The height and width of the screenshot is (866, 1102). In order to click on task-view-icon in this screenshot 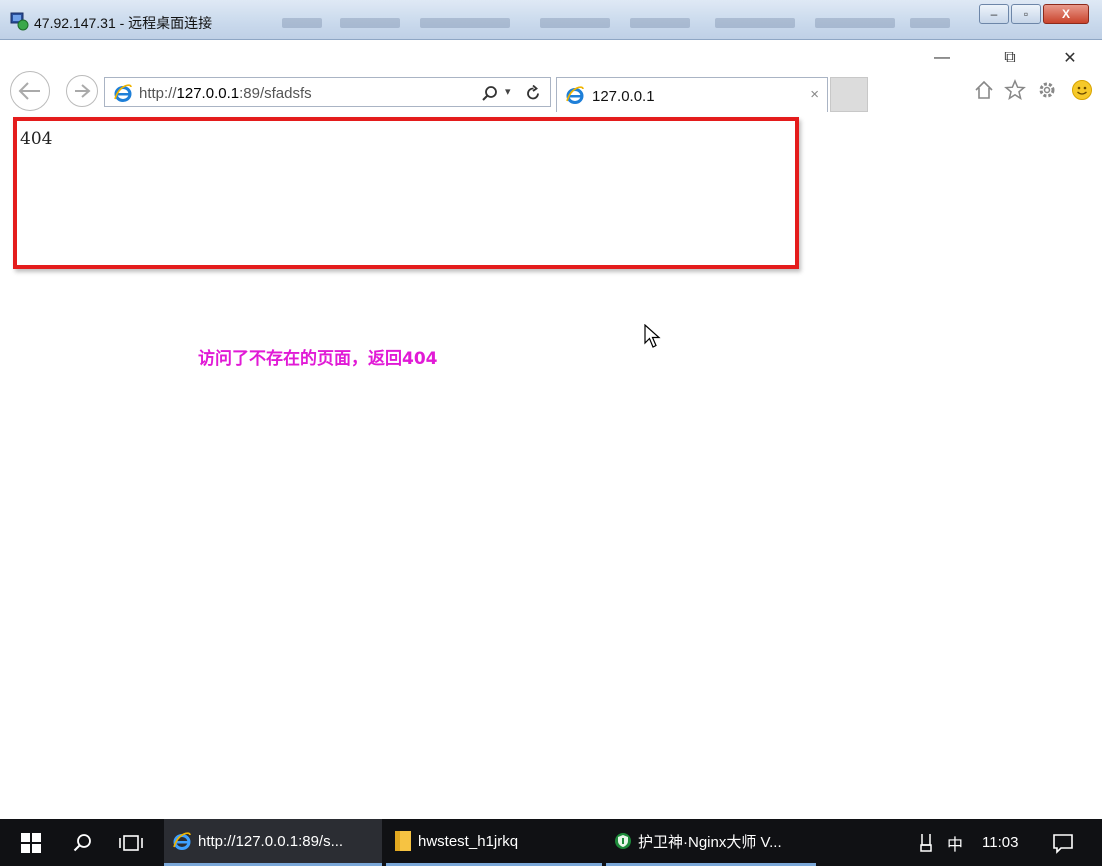, I will do `click(131, 843)`.